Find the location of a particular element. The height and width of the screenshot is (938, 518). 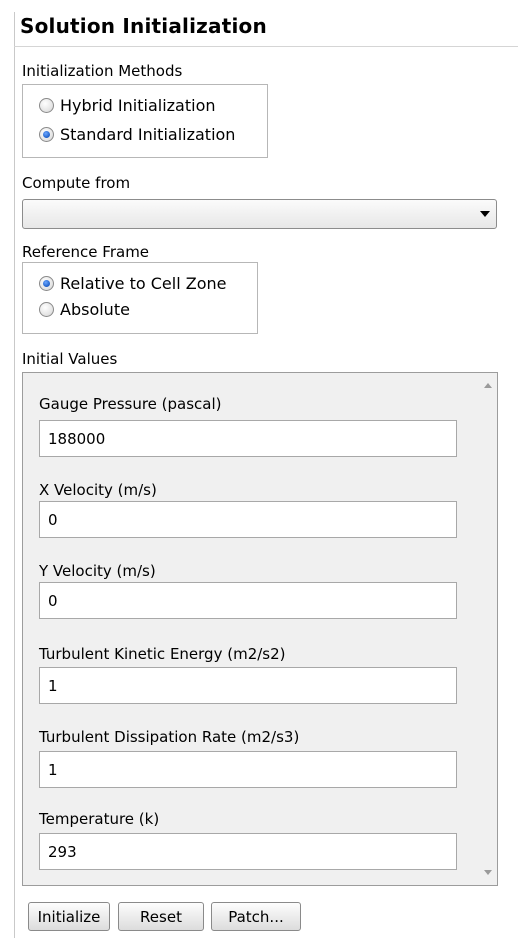

radio-standard-indicator is located at coordinates (46, 134).